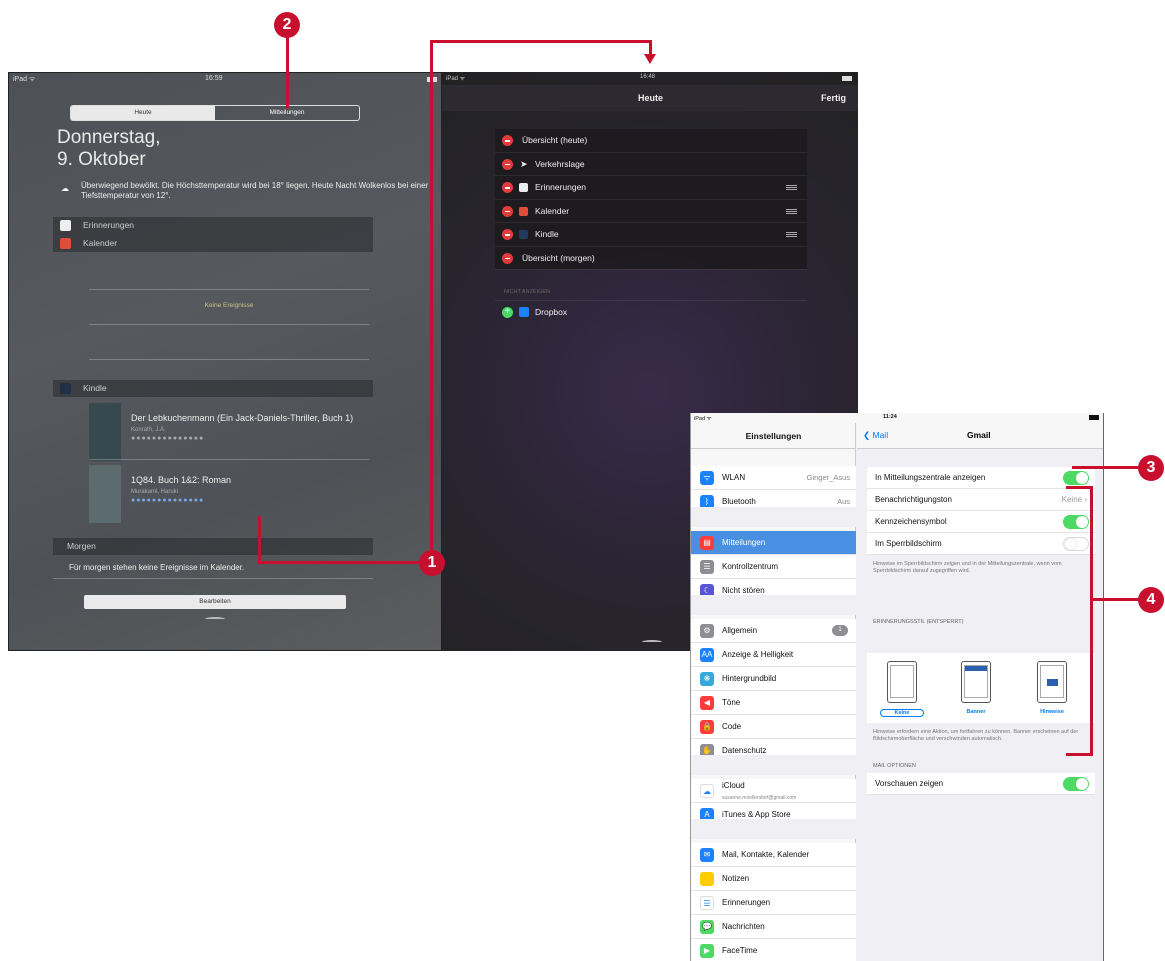 This screenshot has height=961, width=1165. Describe the element at coordinates (744, 750) in the screenshot. I see `sidebar-item-label: Datenschutz` at that location.